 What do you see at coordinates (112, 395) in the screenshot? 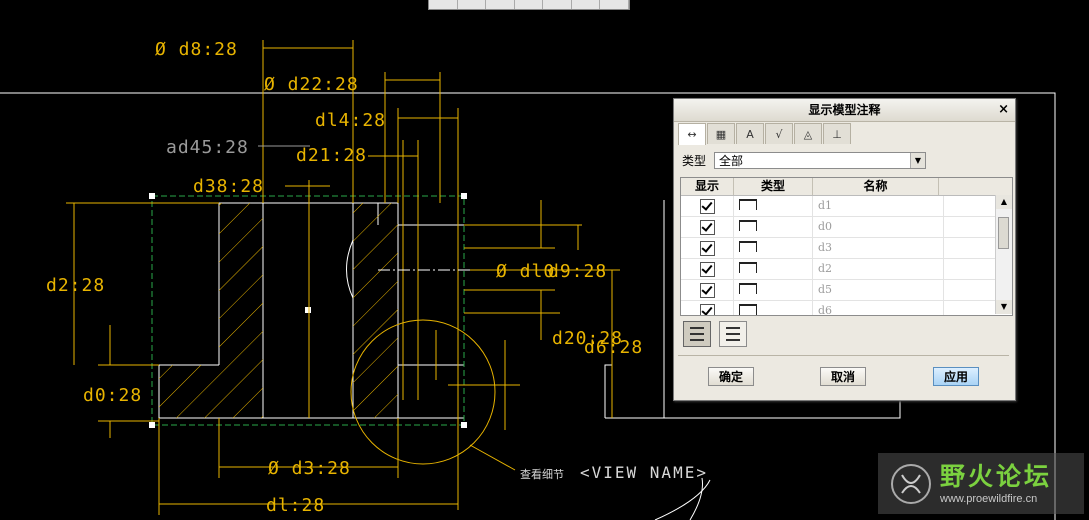
I see `dim-d0: d0:28` at bounding box center [112, 395].